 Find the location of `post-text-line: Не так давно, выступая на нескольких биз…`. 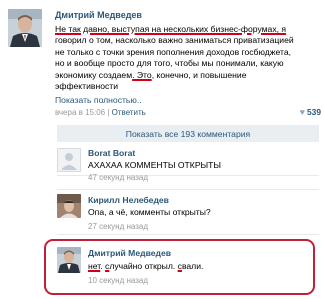

post-text-line: Не так давно, выступая на нескольких биз… is located at coordinates (188, 29).